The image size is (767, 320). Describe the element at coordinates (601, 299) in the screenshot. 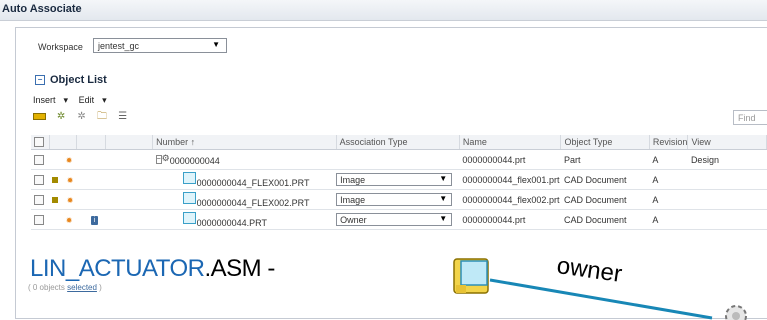

I see `connector-line` at that location.